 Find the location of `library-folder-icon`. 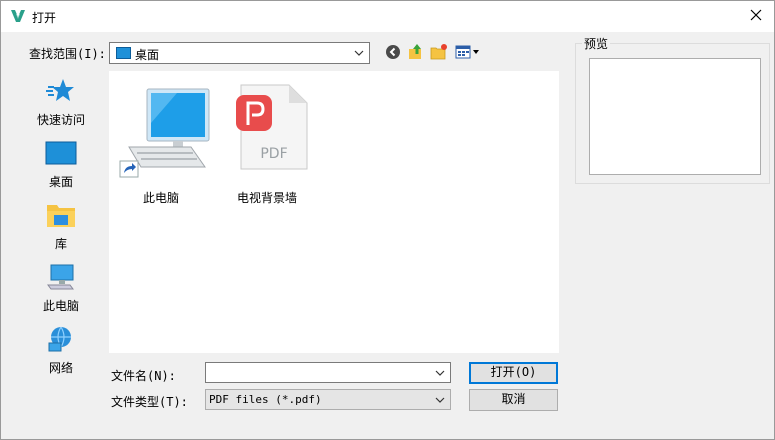

library-folder-icon is located at coordinates (61, 215).